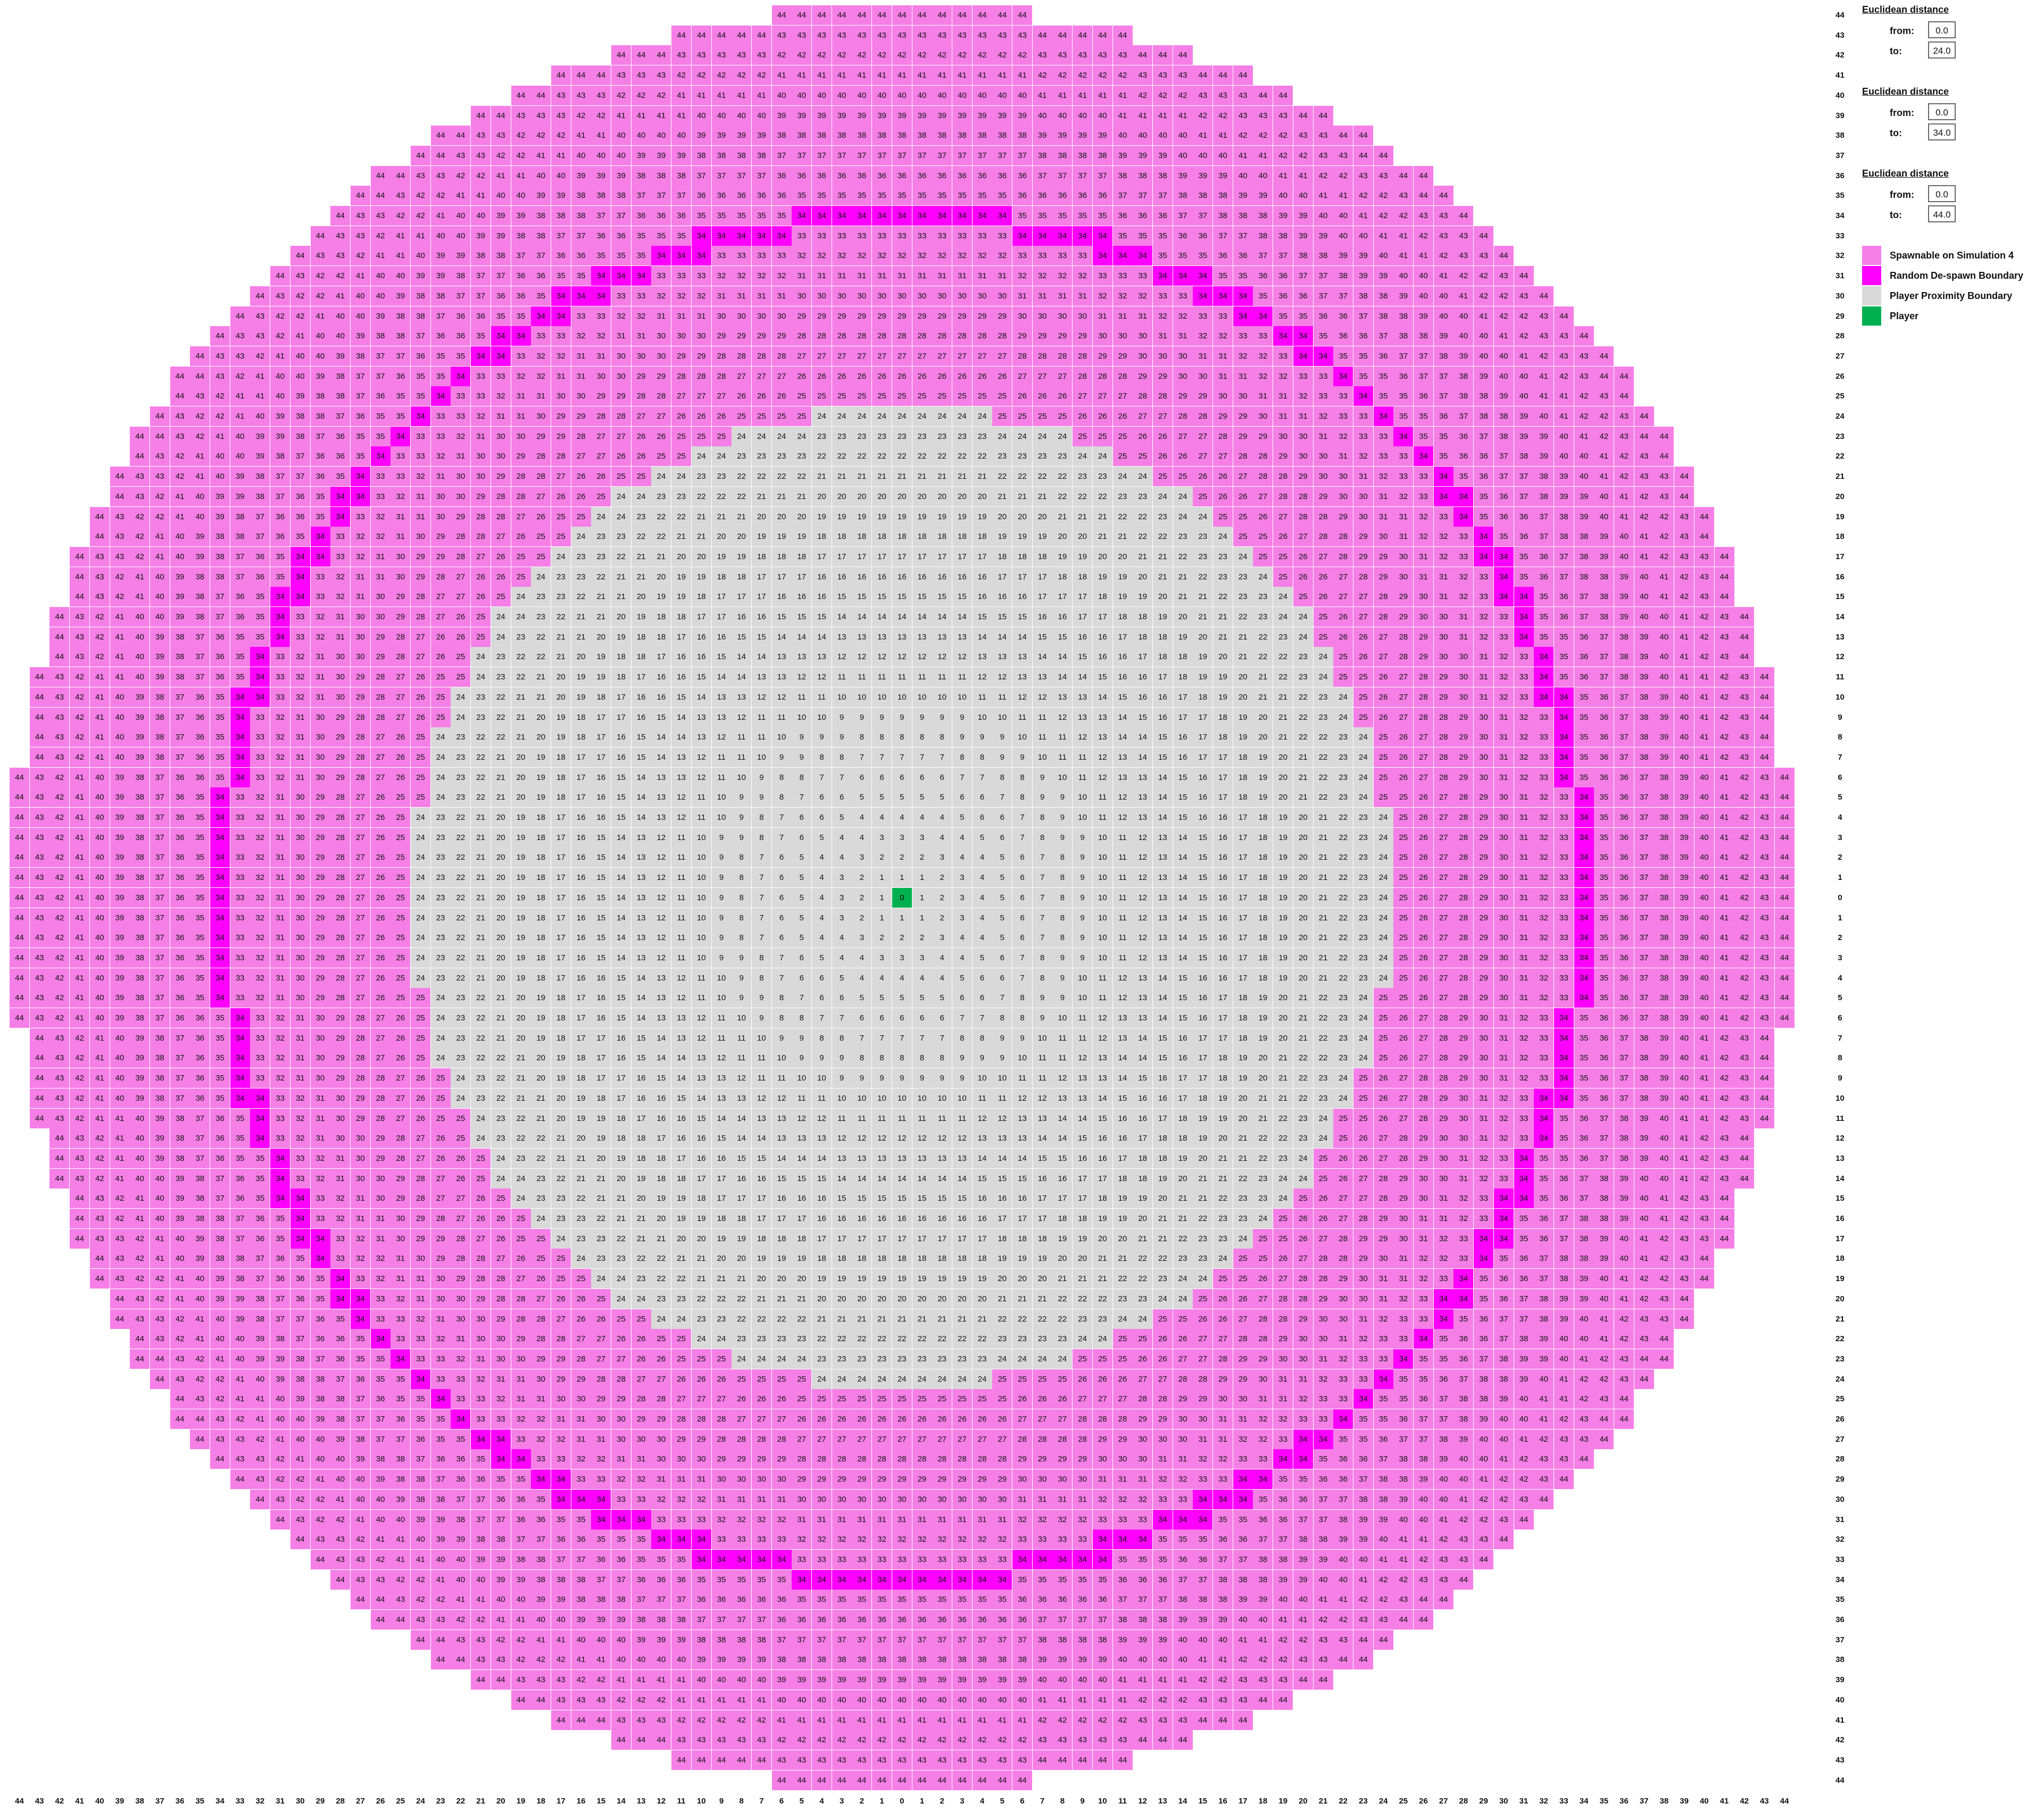 This screenshot has height=1820, width=2027. I want to click on proximity-cell: 17, so click(1162, 1118).